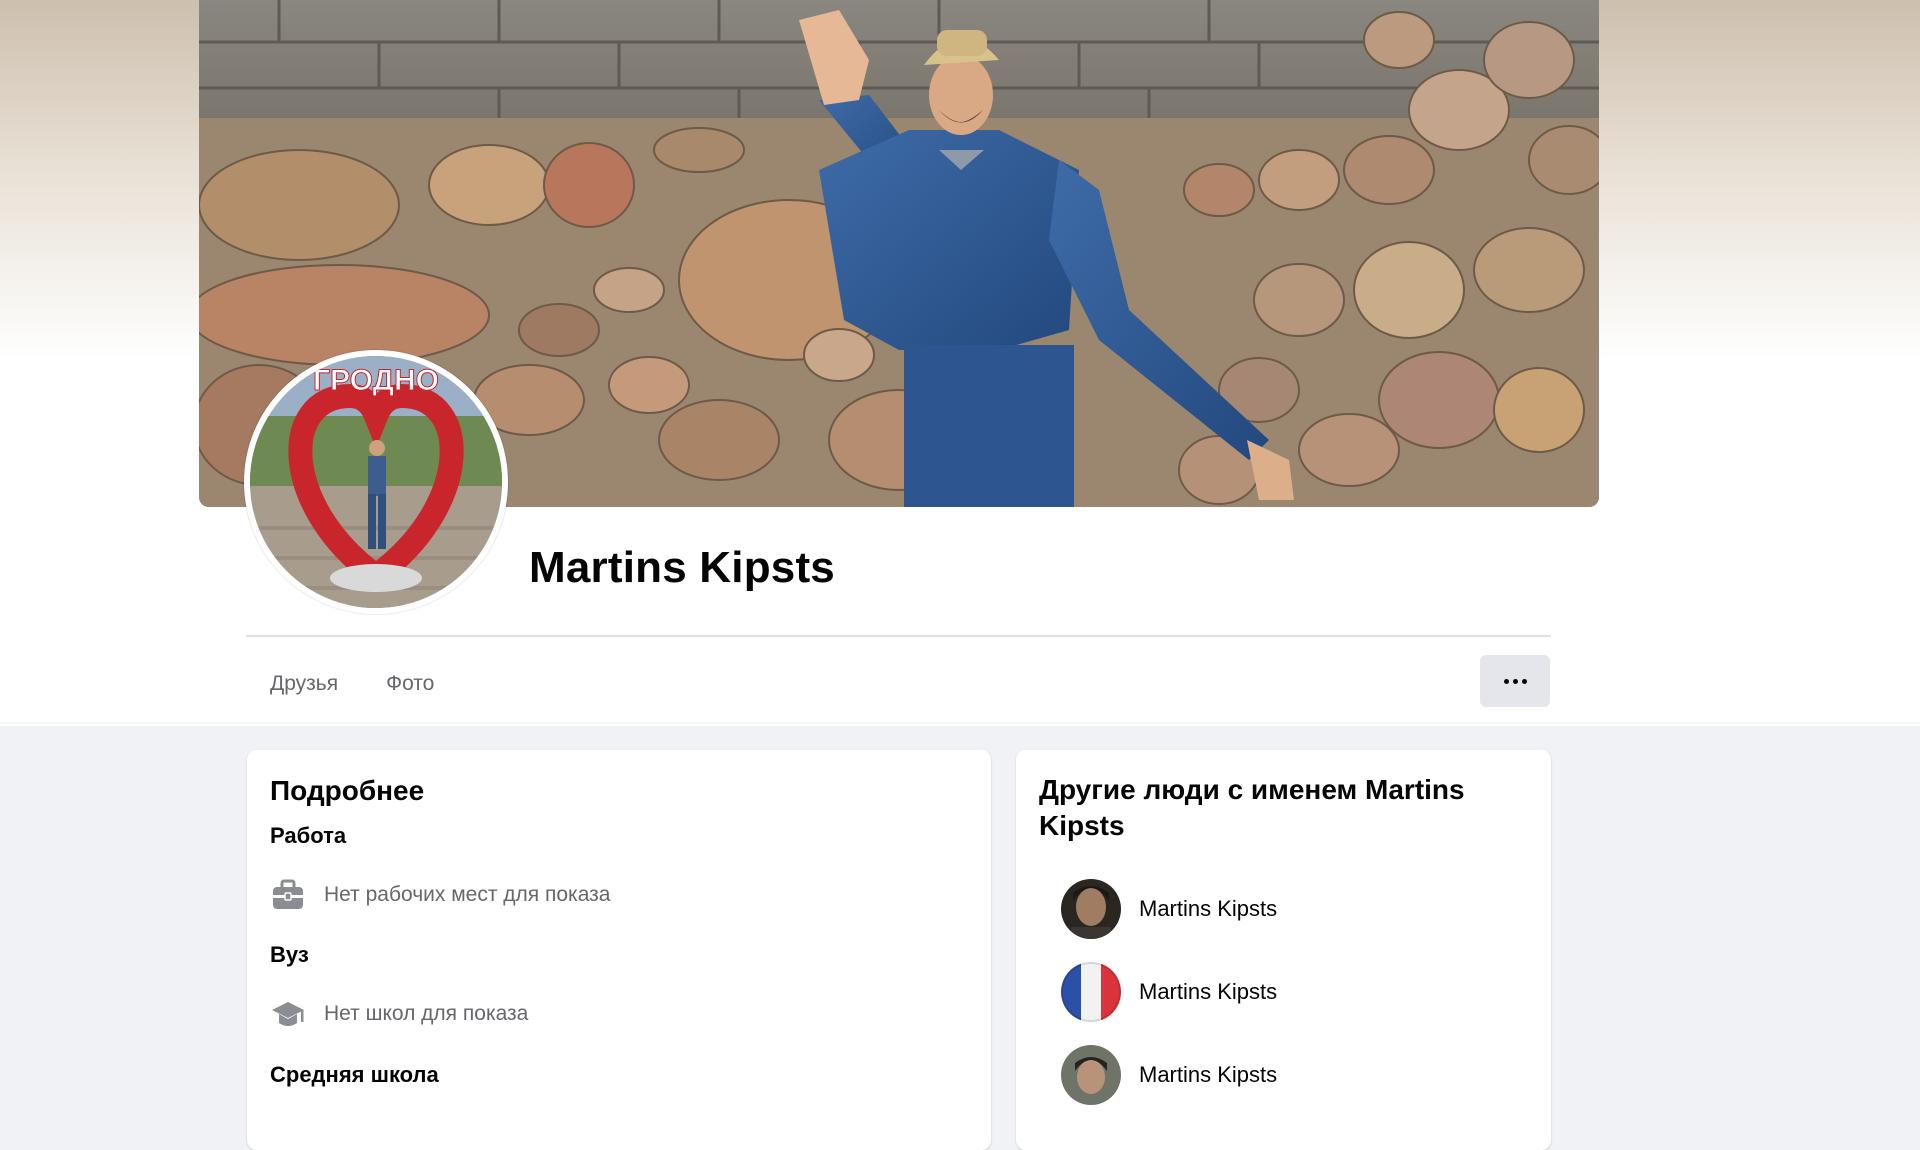 This screenshot has height=1150, width=1920. I want to click on profile-tabs: Друзья Фото, so click(352, 684).